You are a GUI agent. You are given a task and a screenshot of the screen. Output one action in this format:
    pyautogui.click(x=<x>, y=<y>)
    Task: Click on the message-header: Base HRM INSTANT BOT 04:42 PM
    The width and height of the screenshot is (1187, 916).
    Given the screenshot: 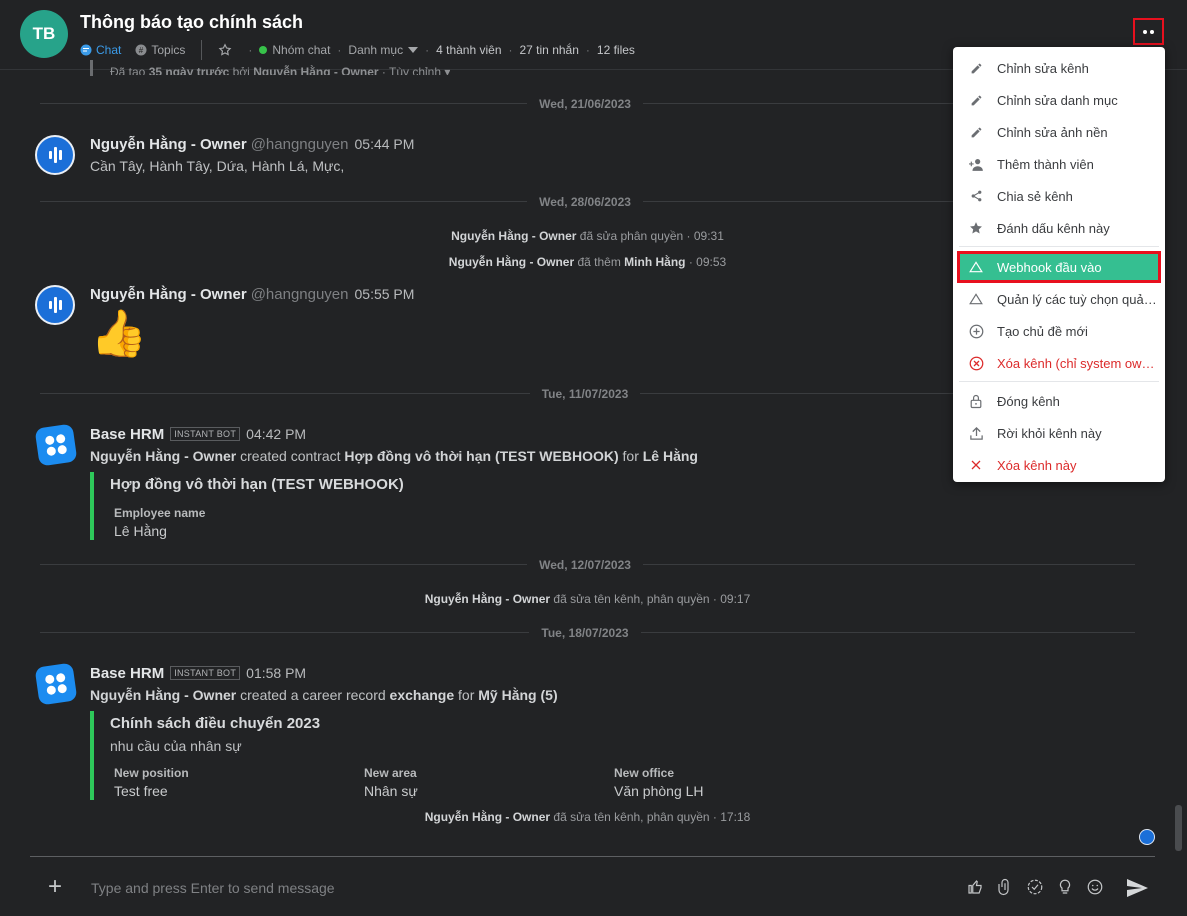 What is the action you would take?
    pyautogui.click(x=198, y=434)
    